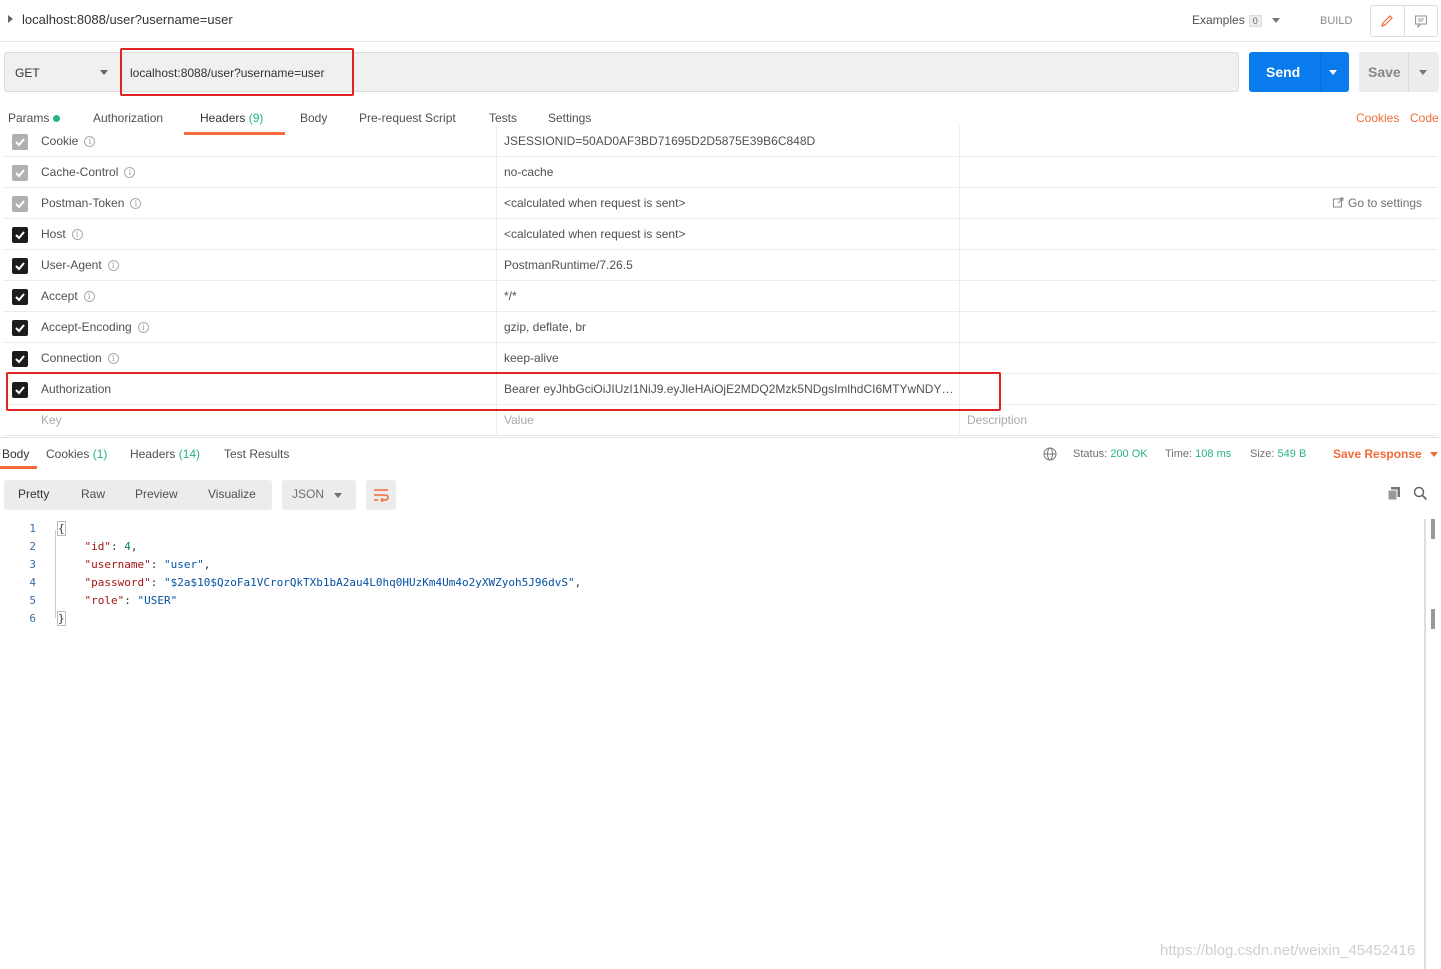  Describe the element at coordinates (728, 265) in the screenshot. I see `header-value: PostmanRuntime/7.26.5` at that location.